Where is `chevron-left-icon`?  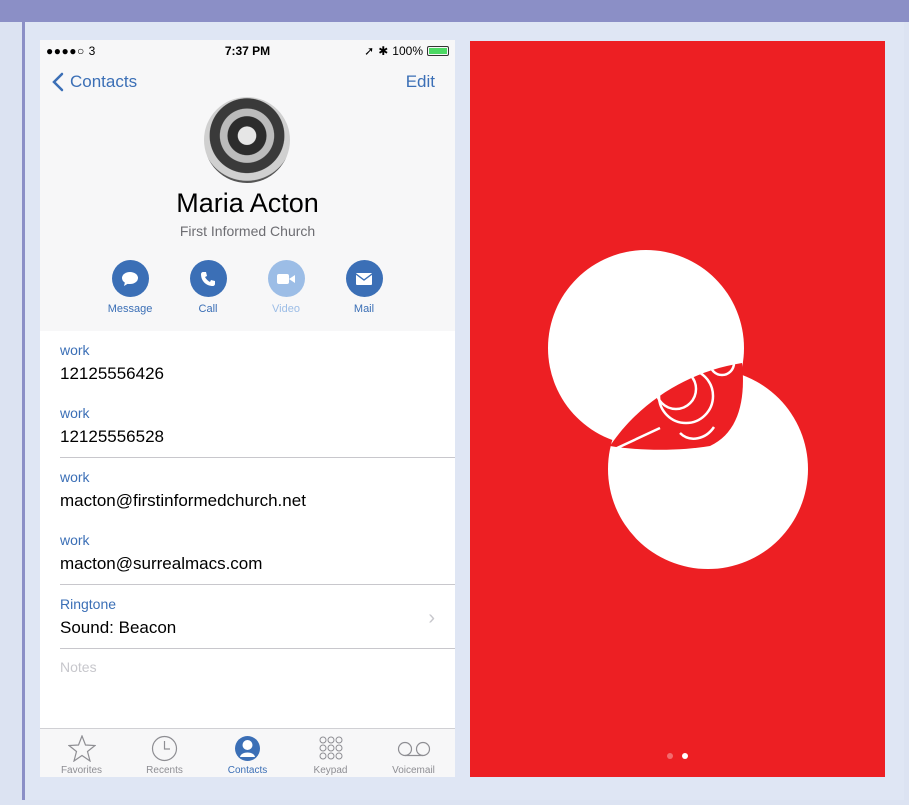
chevron-left-icon is located at coordinates (58, 82).